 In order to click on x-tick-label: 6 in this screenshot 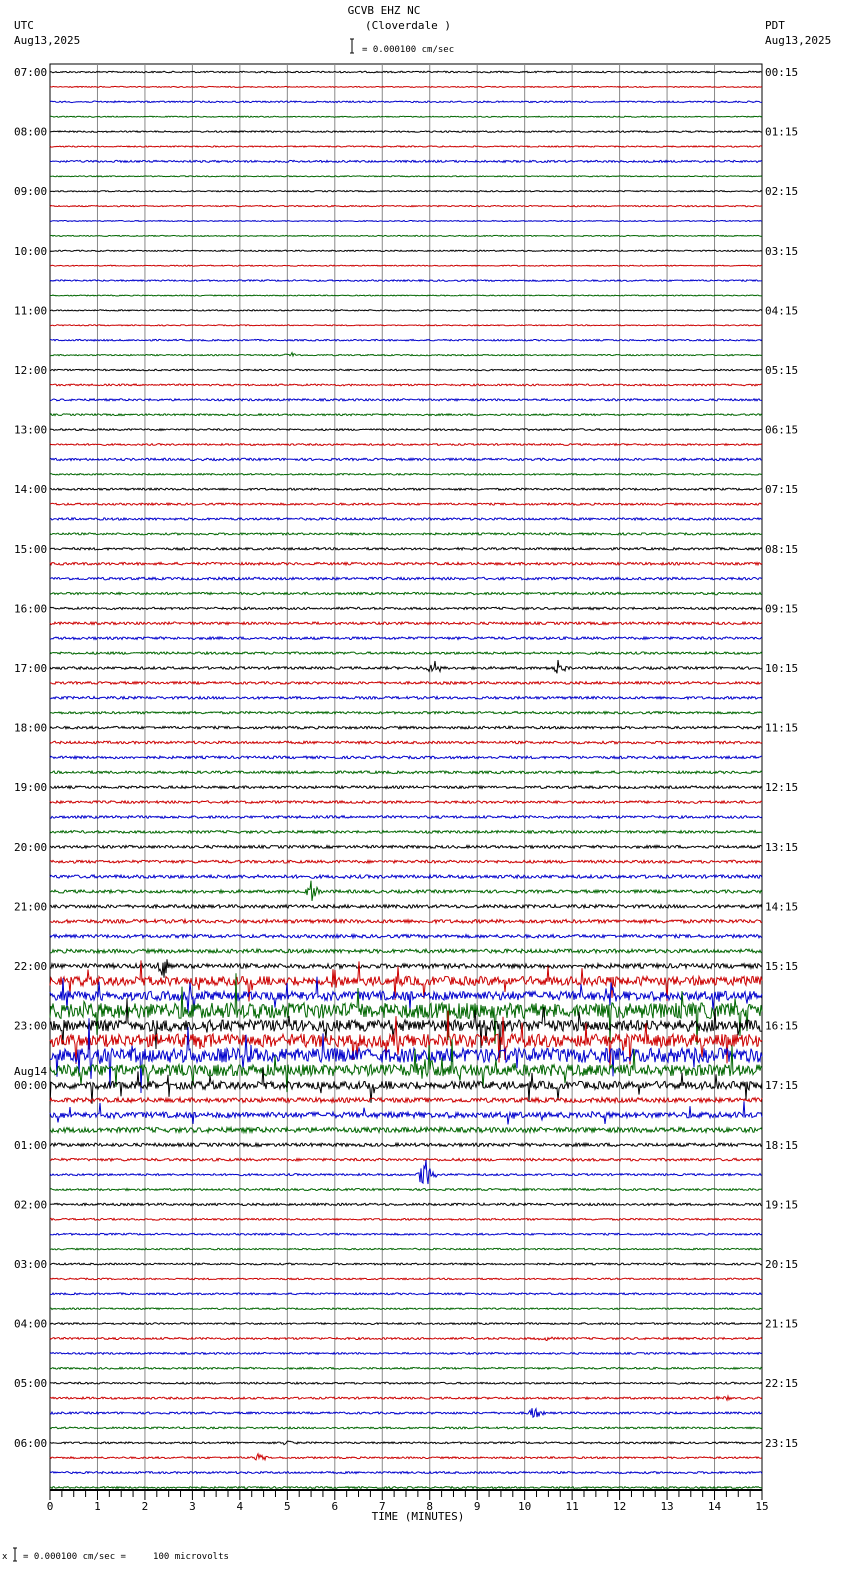, I will do `click(334, 1506)`.